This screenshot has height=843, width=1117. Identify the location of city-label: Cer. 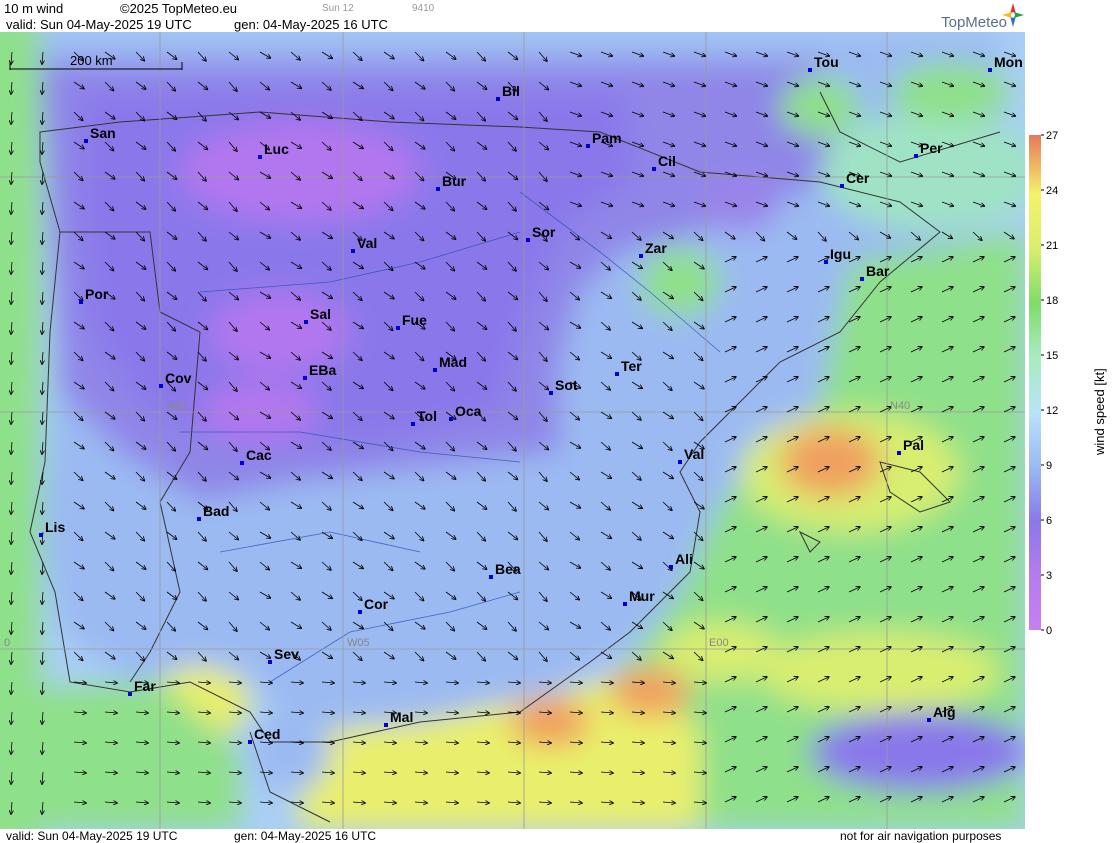
(858, 178).